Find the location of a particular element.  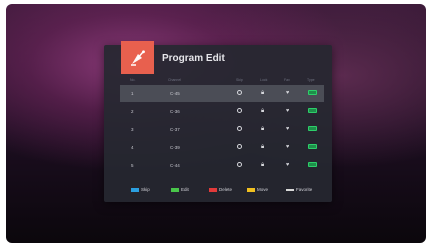

program-number: 1 is located at coordinates (132, 93).